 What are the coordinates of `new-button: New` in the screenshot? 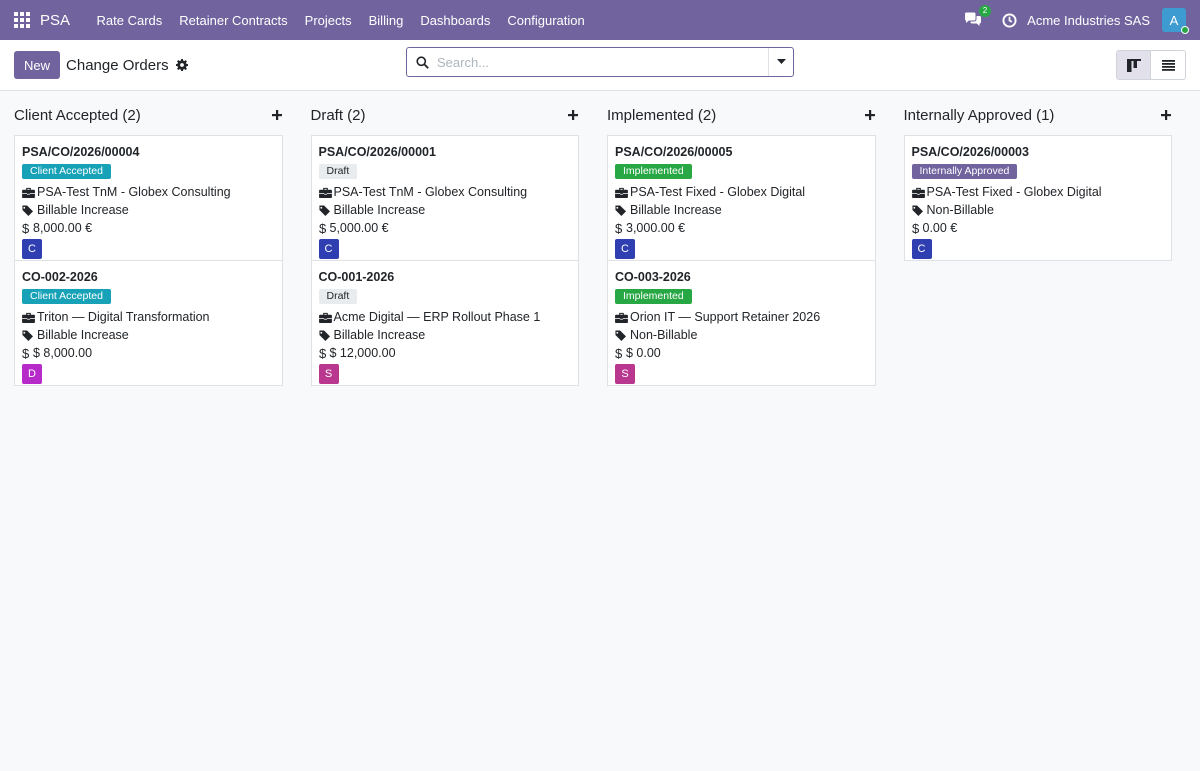 It's located at (37, 65).